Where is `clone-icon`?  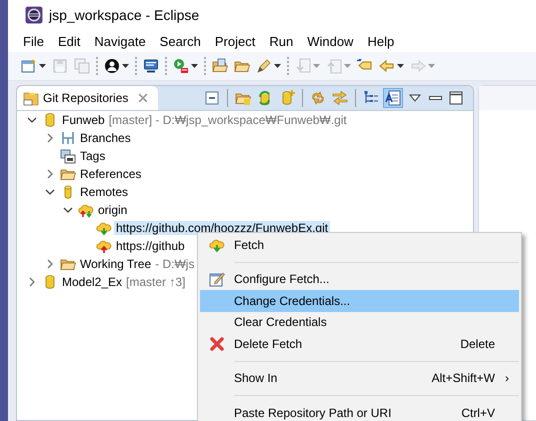
clone-icon is located at coordinates (265, 98).